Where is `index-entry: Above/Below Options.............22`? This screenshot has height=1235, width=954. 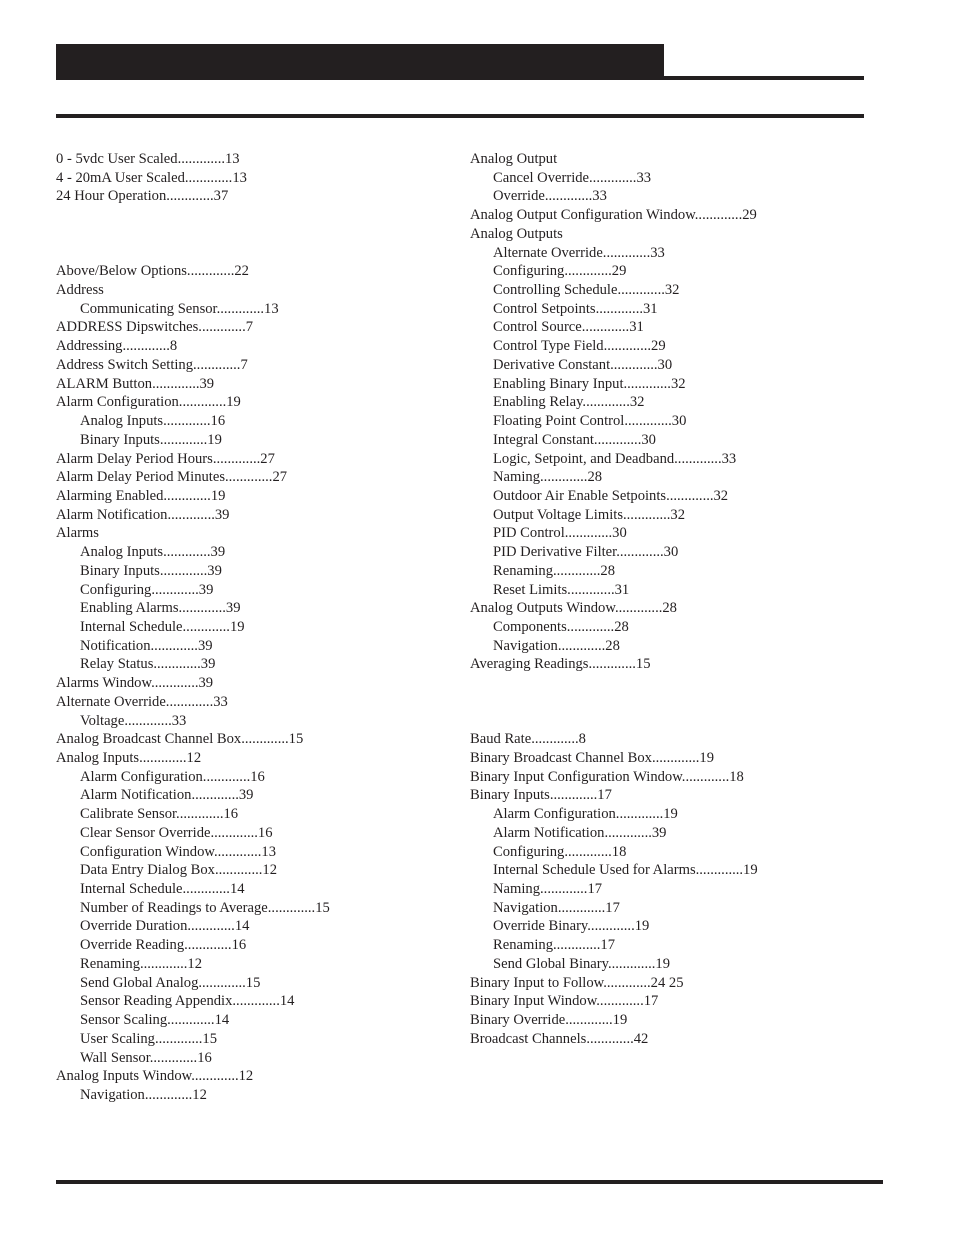
index-entry: Above/Below Options.............22 is located at coordinates (152, 271).